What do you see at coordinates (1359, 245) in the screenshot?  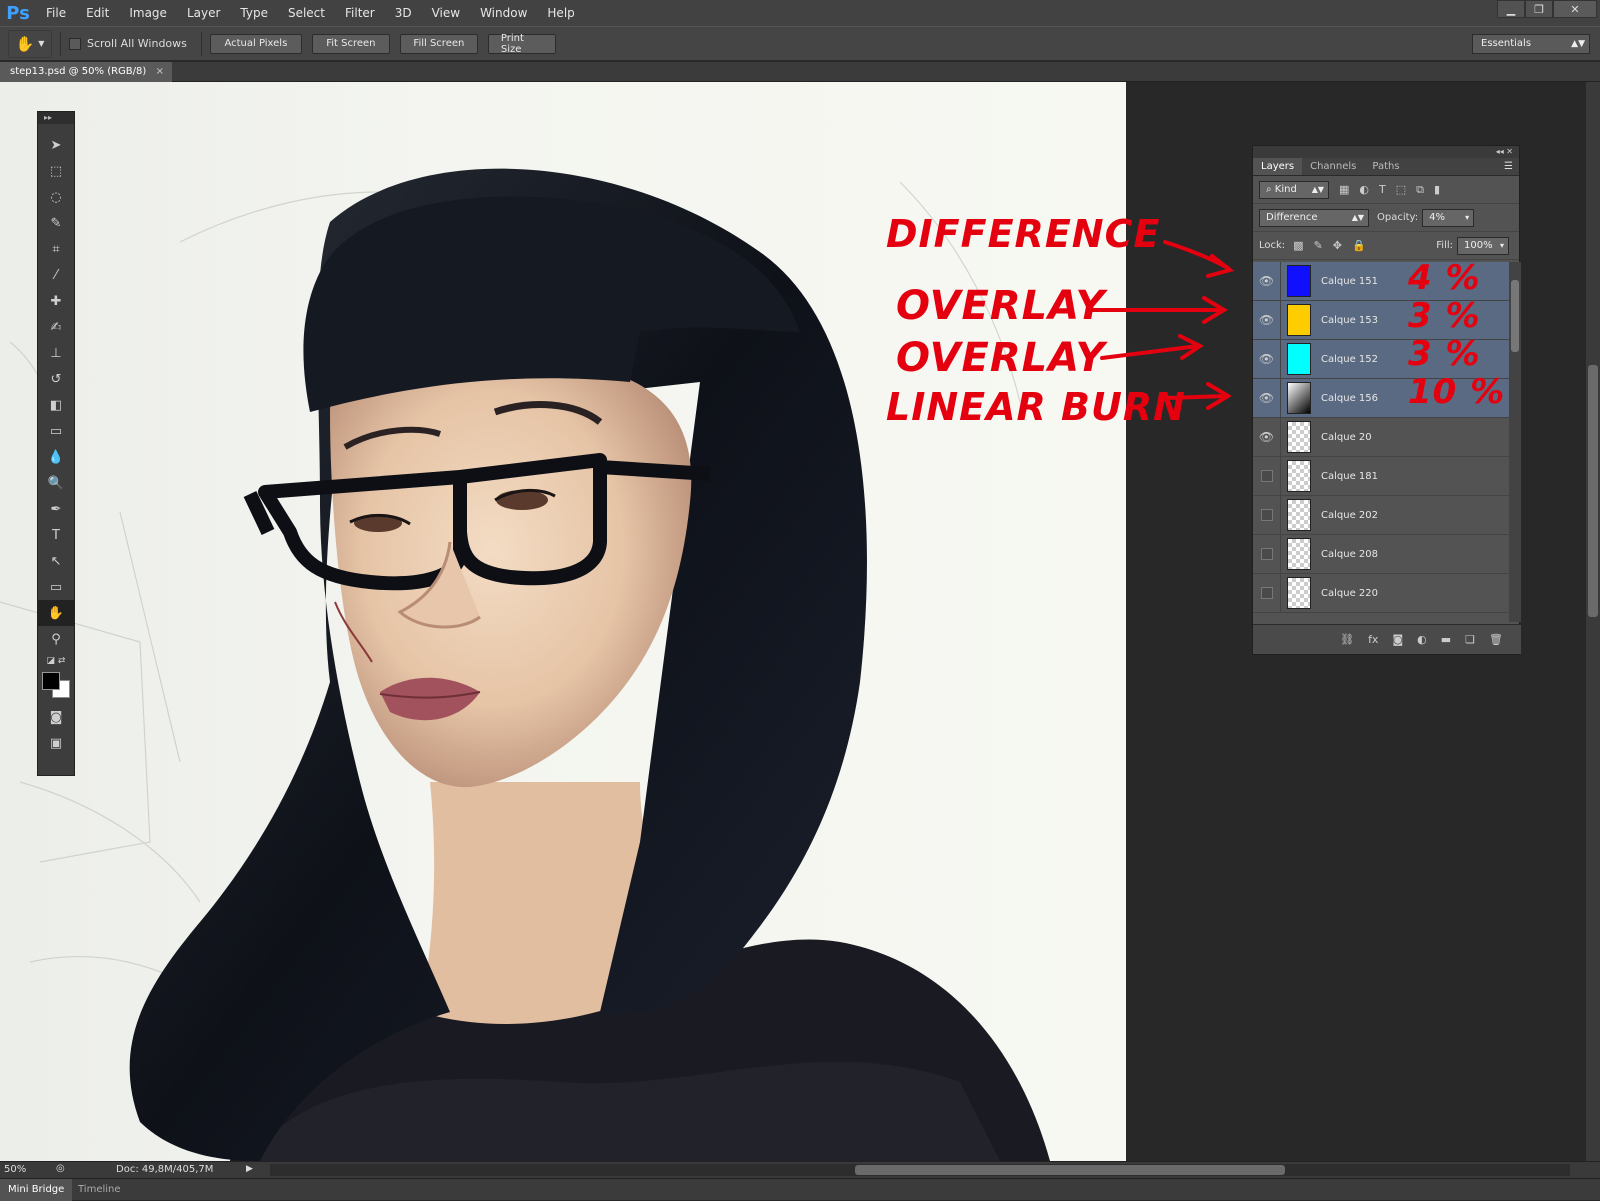 I see `lock-all-icon: 🔒` at bounding box center [1359, 245].